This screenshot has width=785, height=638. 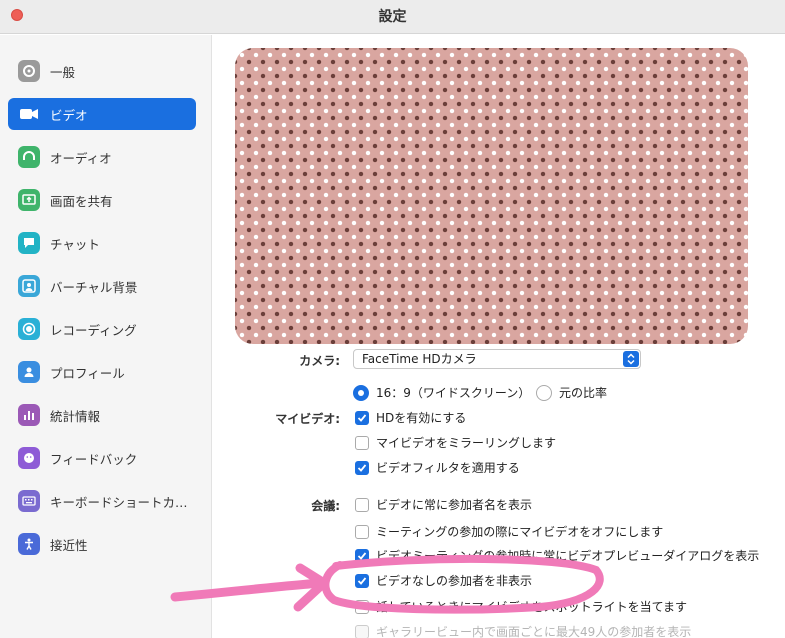 I want to click on option-label: ビデオフィルタを適用する, so click(x=448, y=468).